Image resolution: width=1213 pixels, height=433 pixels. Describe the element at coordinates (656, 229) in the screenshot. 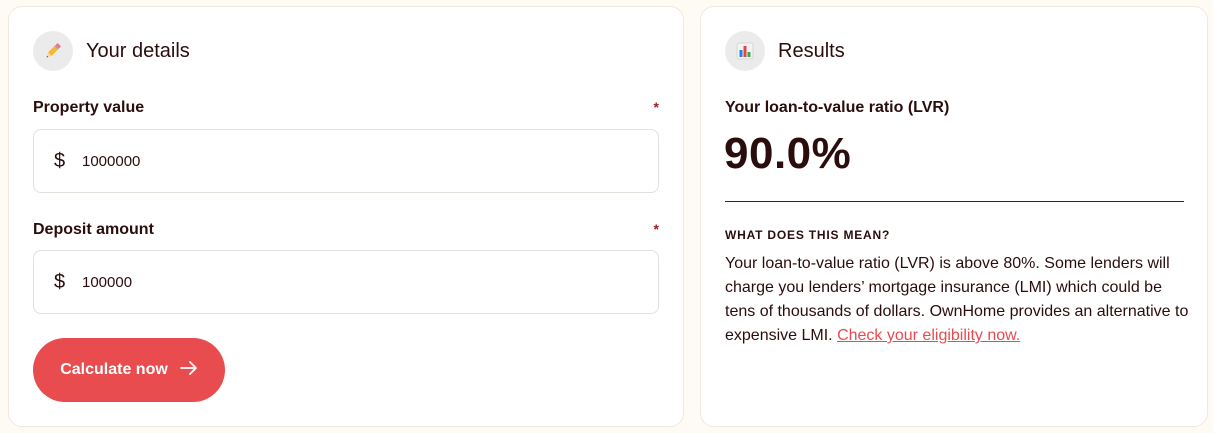

I see `deposit-required-marker: *` at that location.